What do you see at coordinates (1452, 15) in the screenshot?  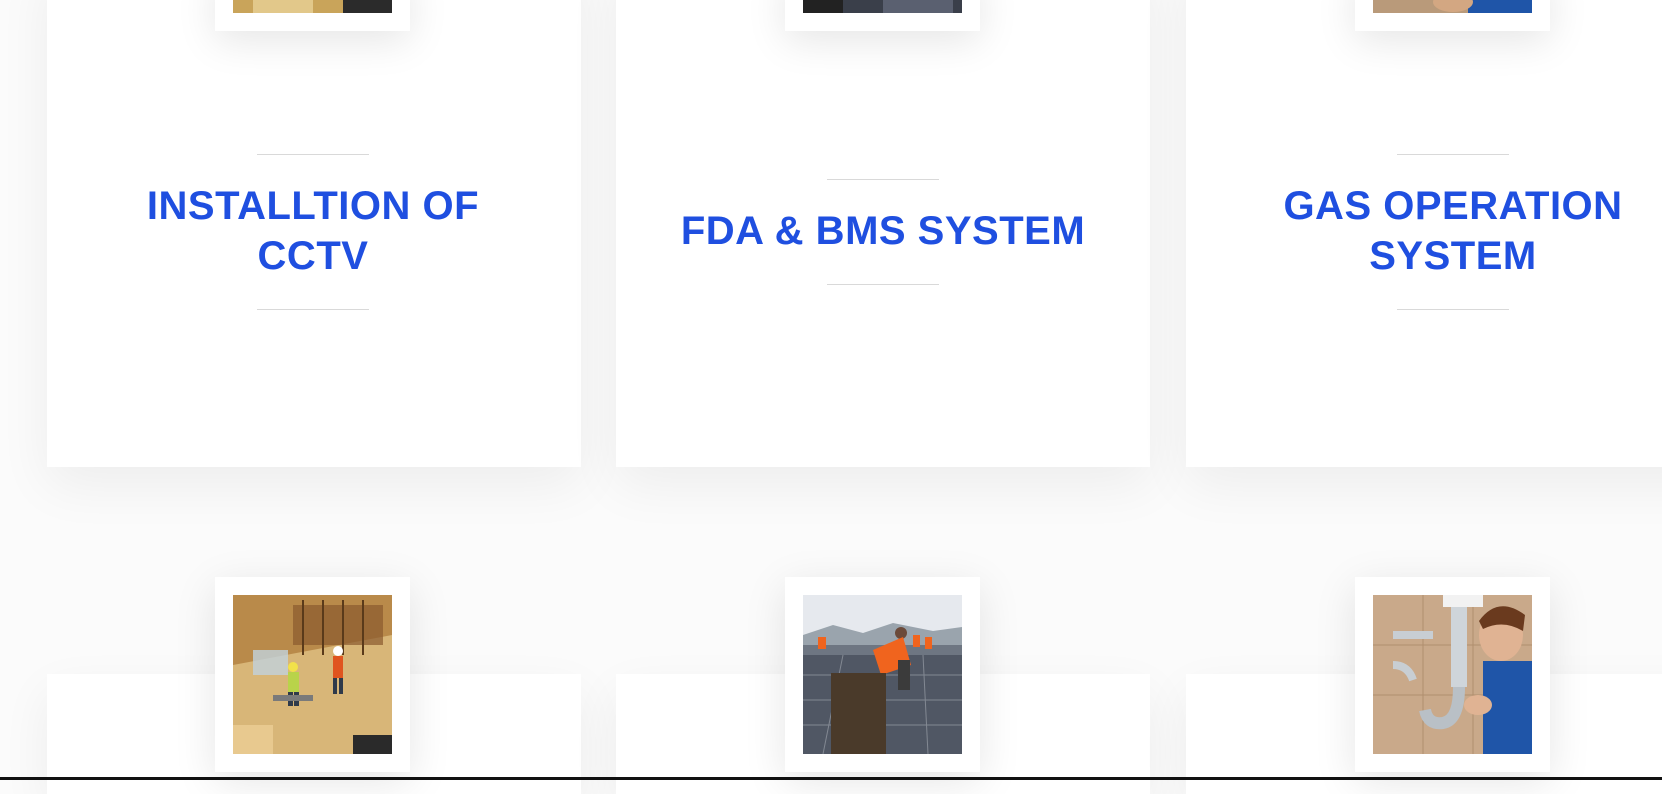 I see `service-thumb-gas` at bounding box center [1452, 15].